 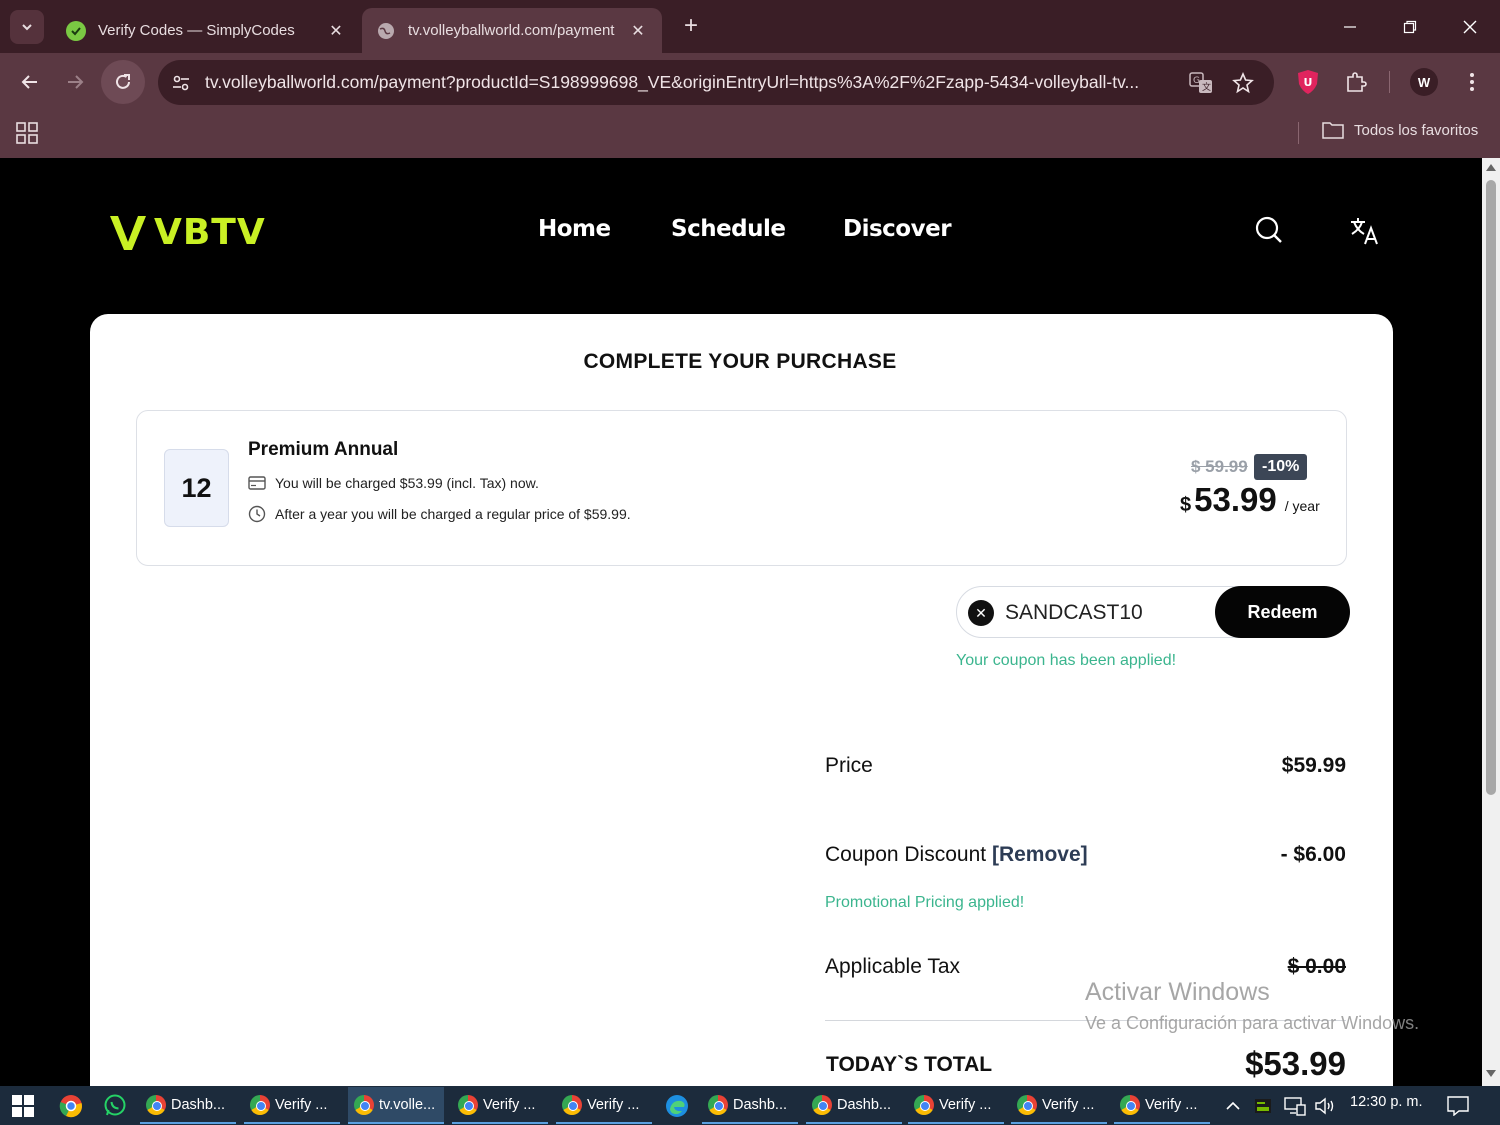 I want to click on volume-icon, so click(x=1326, y=1106).